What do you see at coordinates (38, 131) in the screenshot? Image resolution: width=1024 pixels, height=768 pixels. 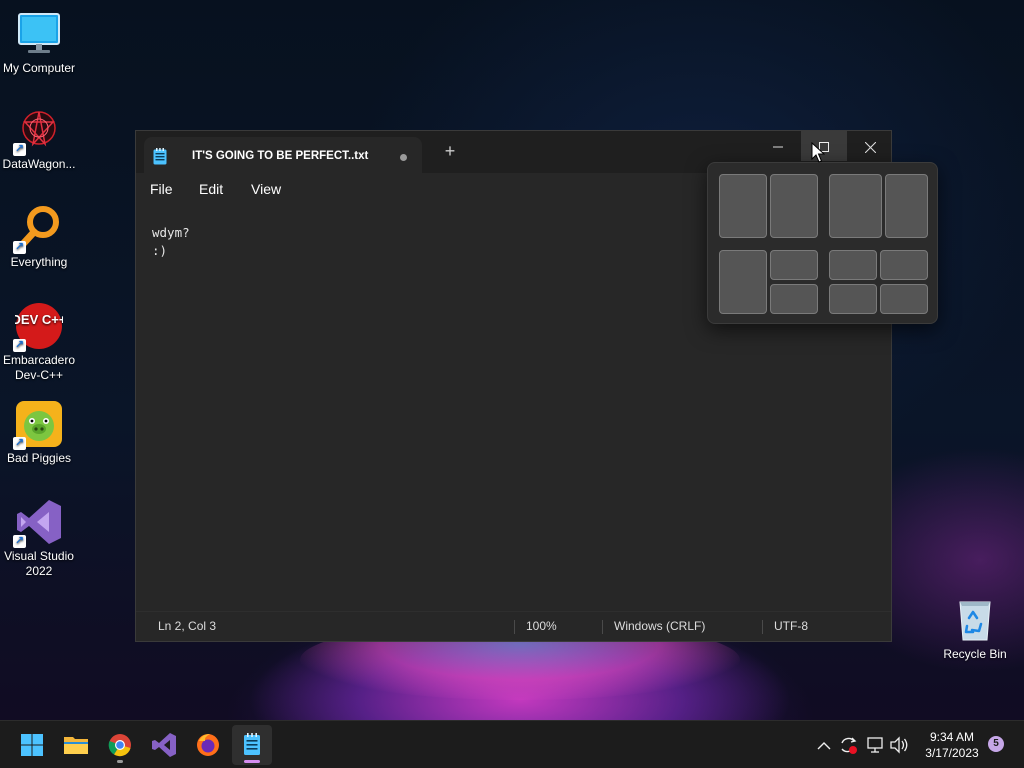 I see `datawagon-icon: ↗` at bounding box center [38, 131].